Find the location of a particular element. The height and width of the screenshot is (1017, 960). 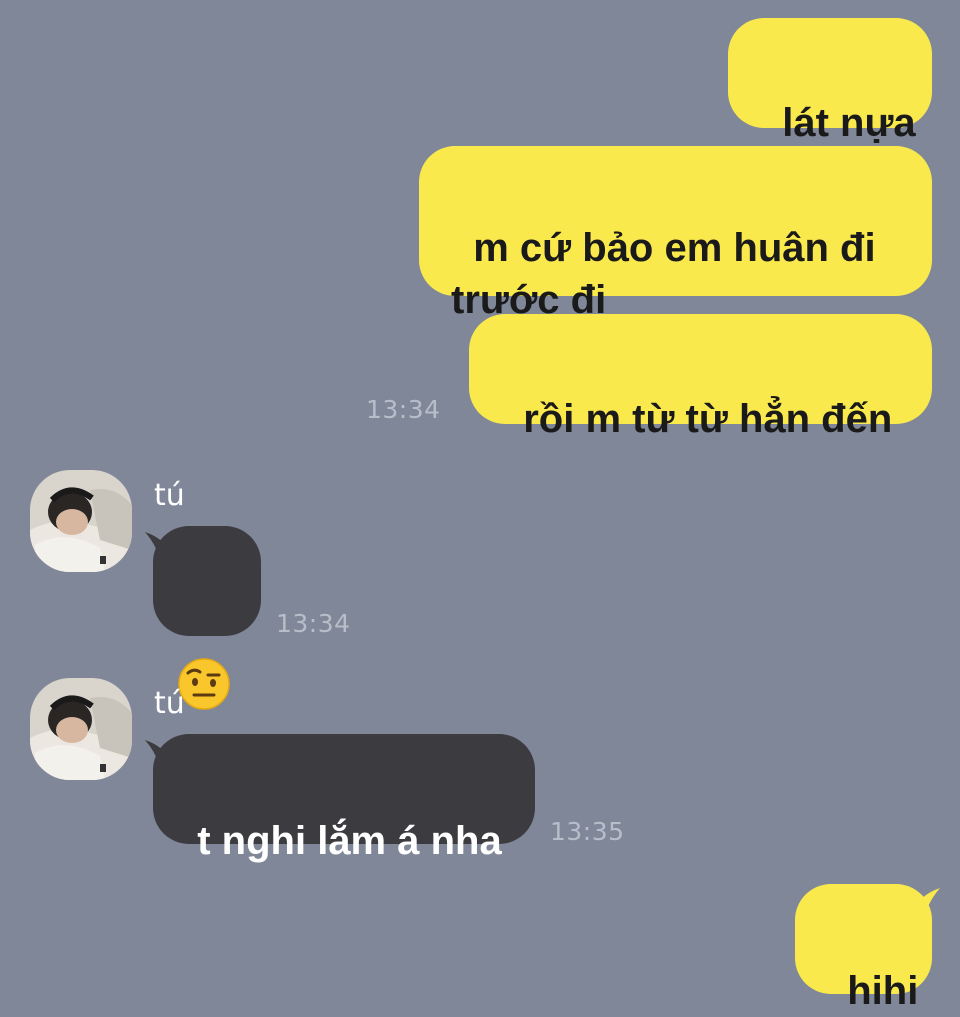

message-text: t nghi lắm á nha is located at coordinates (349, 841).